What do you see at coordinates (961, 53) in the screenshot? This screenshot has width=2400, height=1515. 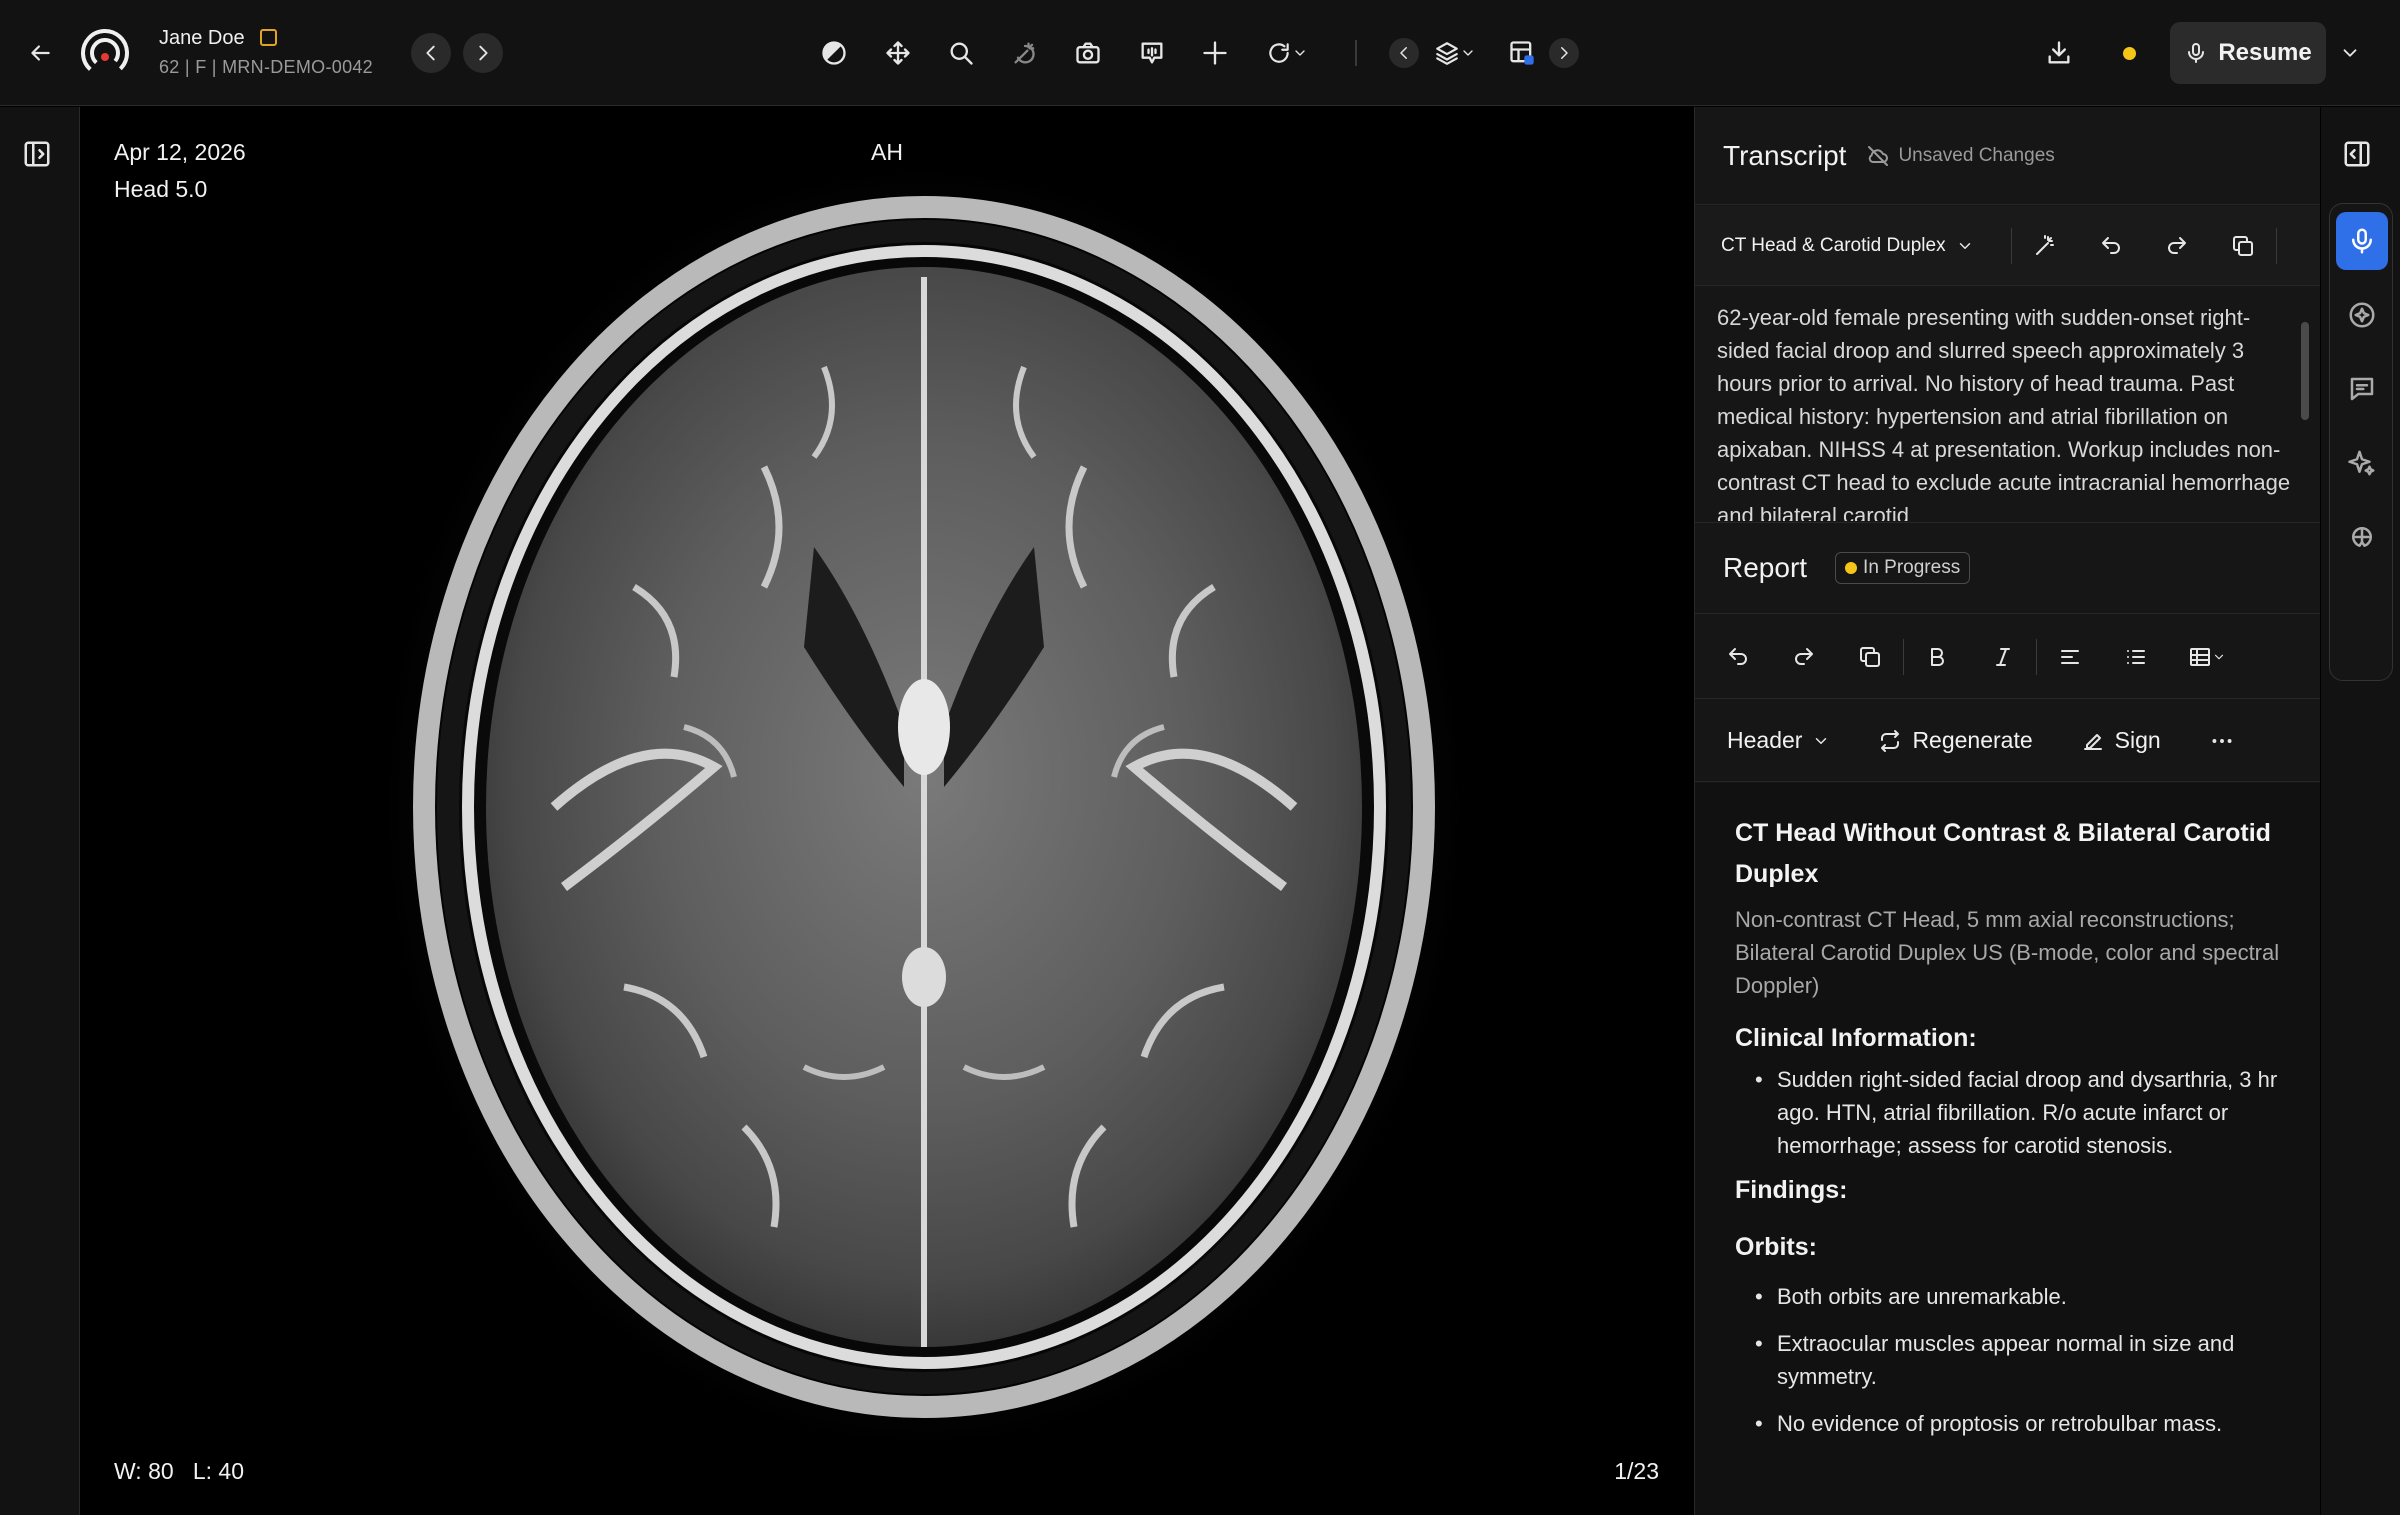 I see `zoom-icon` at bounding box center [961, 53].